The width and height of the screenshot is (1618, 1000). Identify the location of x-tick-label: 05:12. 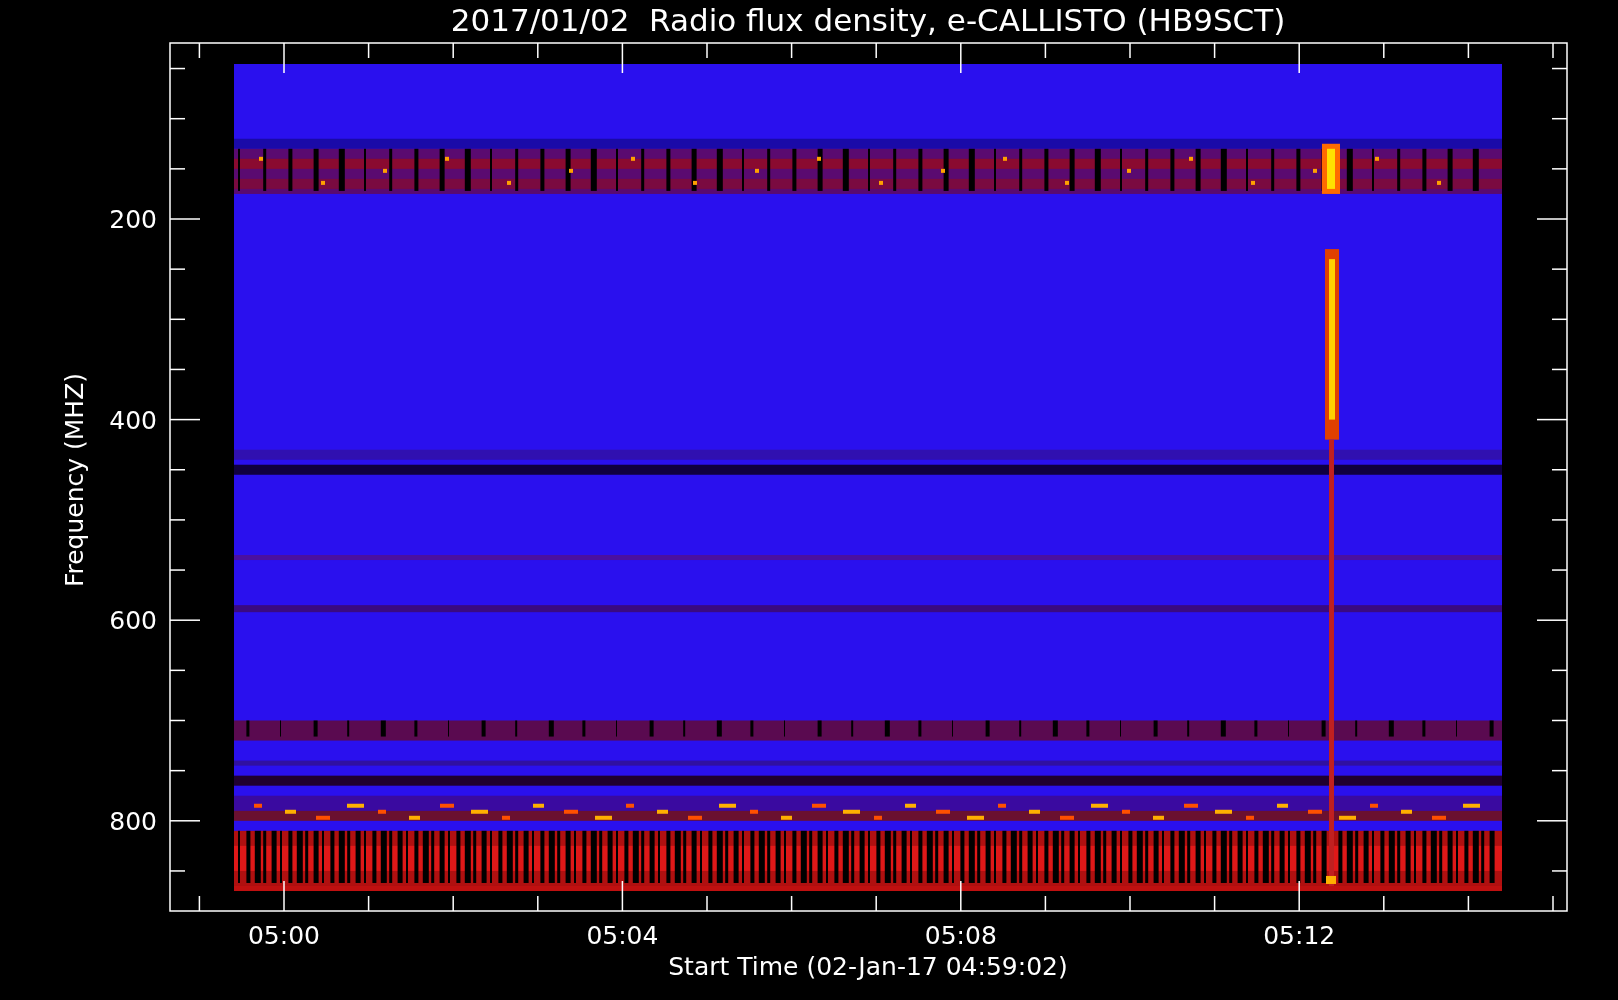
(1299, 935).